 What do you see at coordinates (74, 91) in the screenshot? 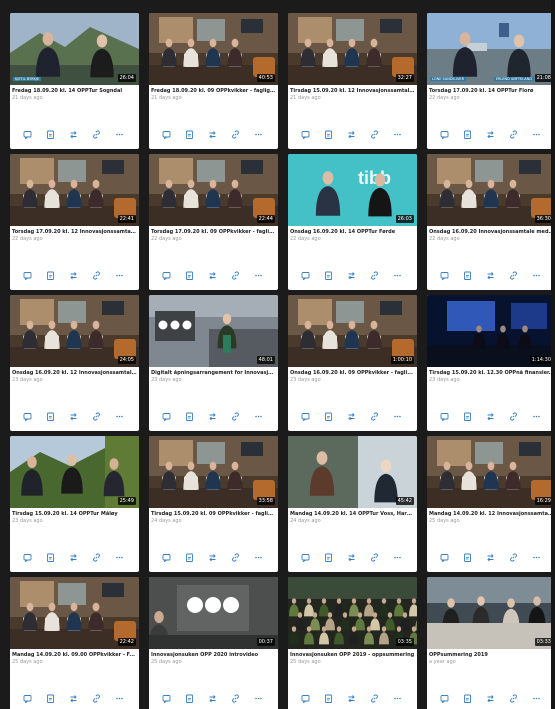
I see `video-title: Fredag 18.09.20 kl. 14 OPPTur Sogndal` at bounding box center [74, 91].